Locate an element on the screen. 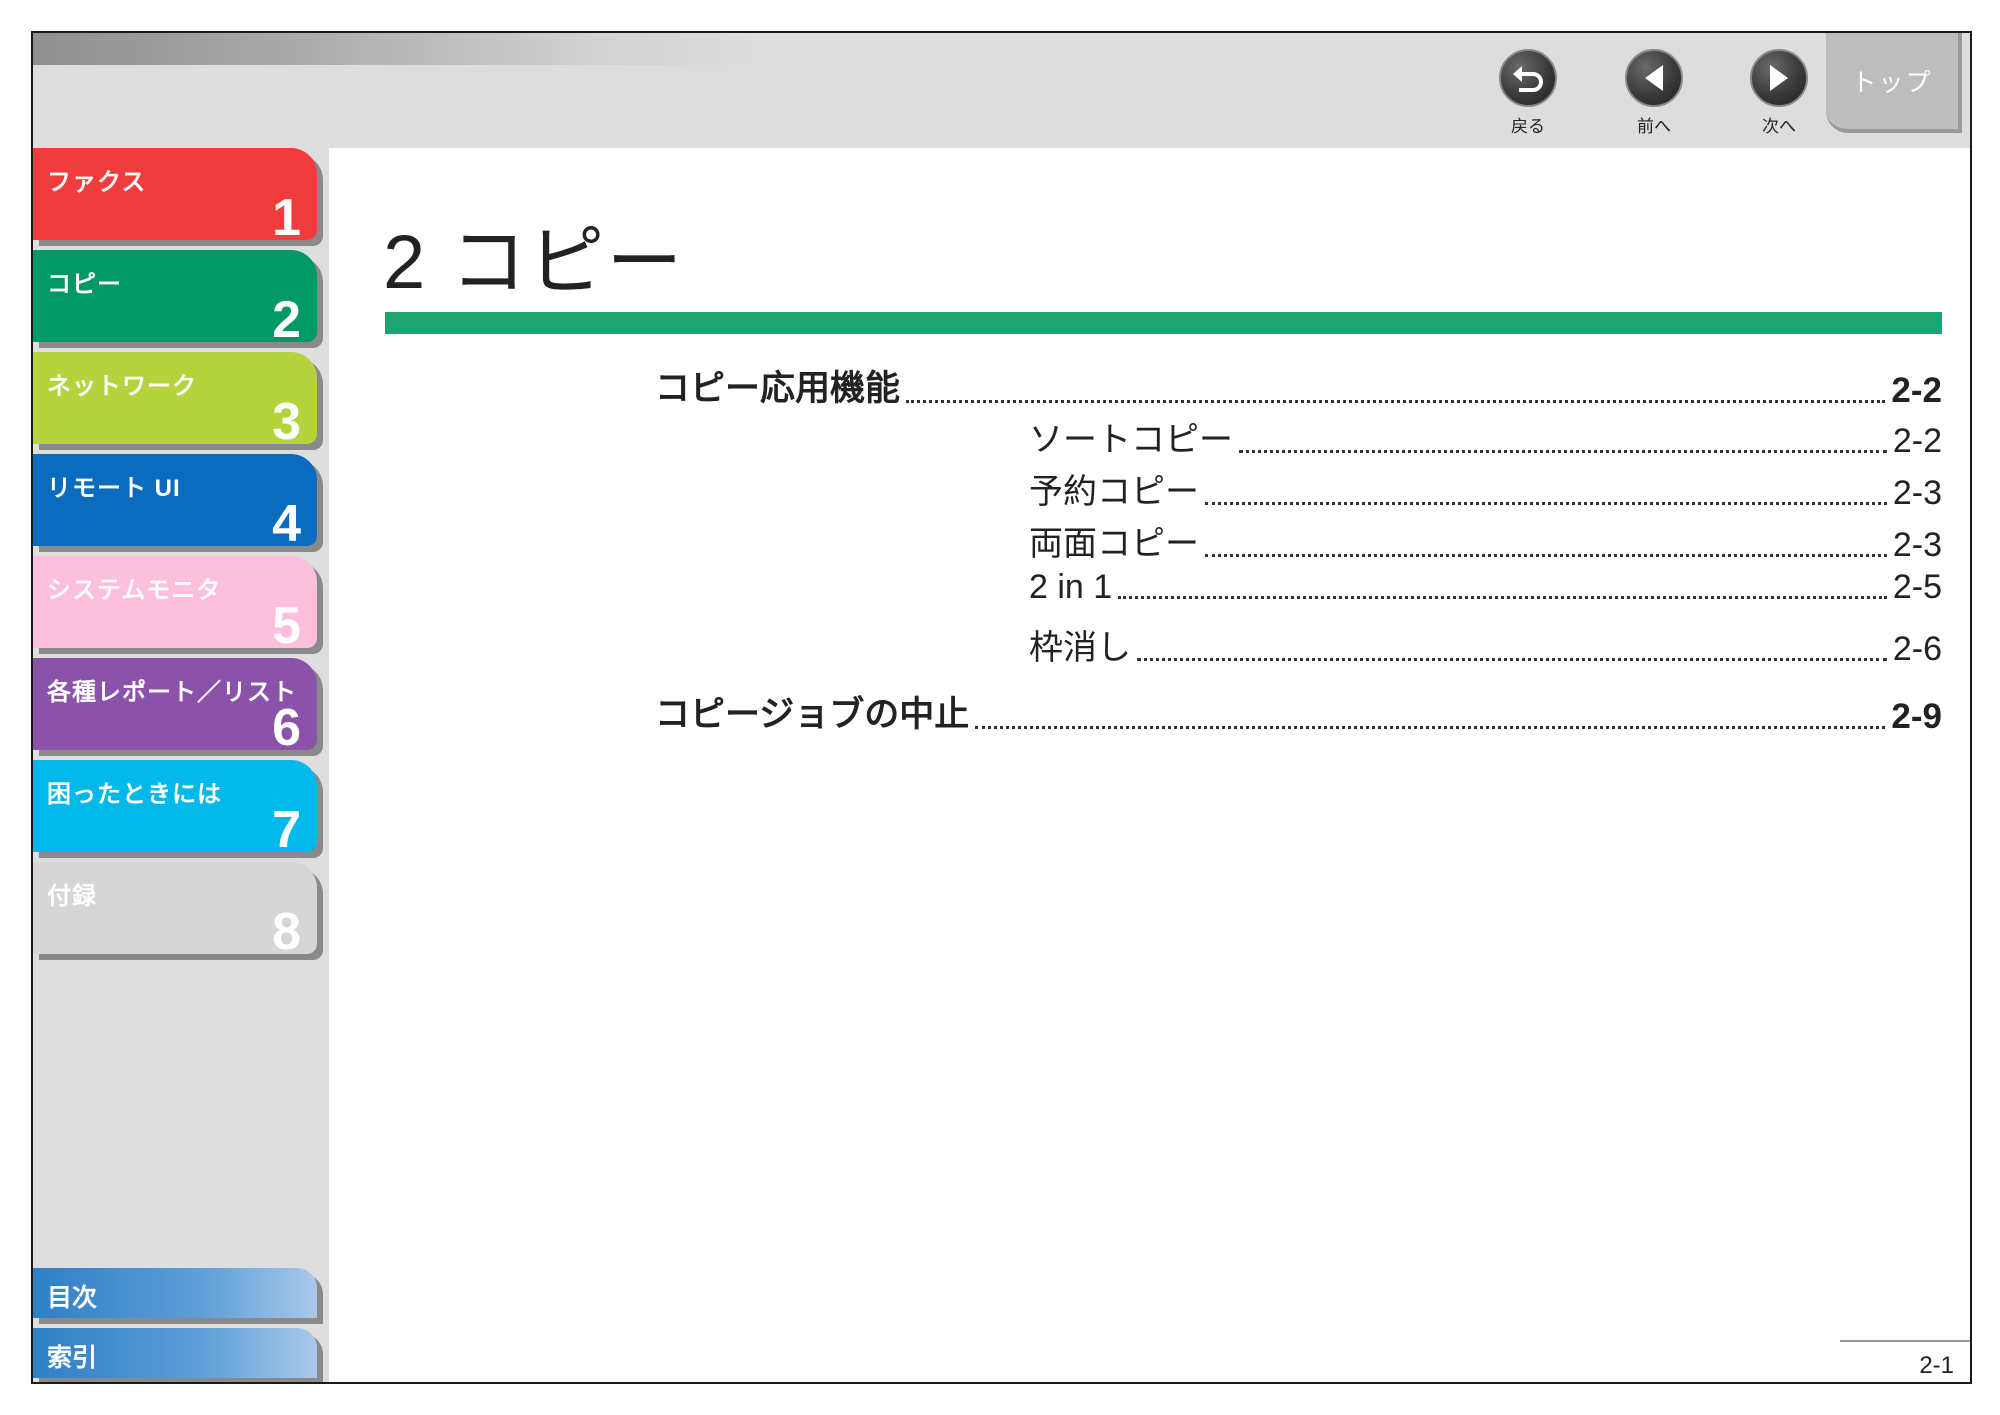 This screenshot has height=1415, width=2000. page-number: 2-1 is located at coordinates (1936, 1365).